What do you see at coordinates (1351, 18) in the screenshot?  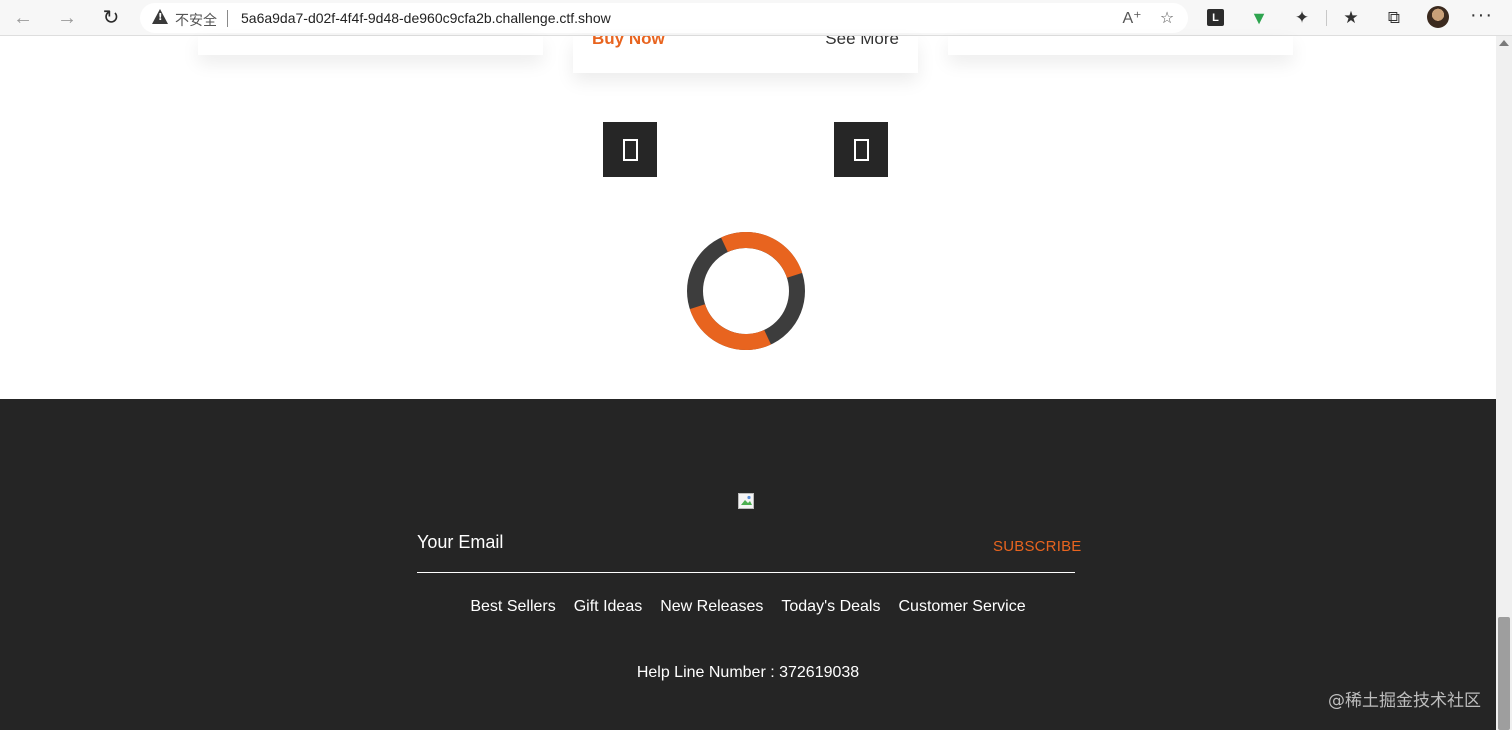 I see `favorites-icon: ★` at bounding box center [1351, 18].